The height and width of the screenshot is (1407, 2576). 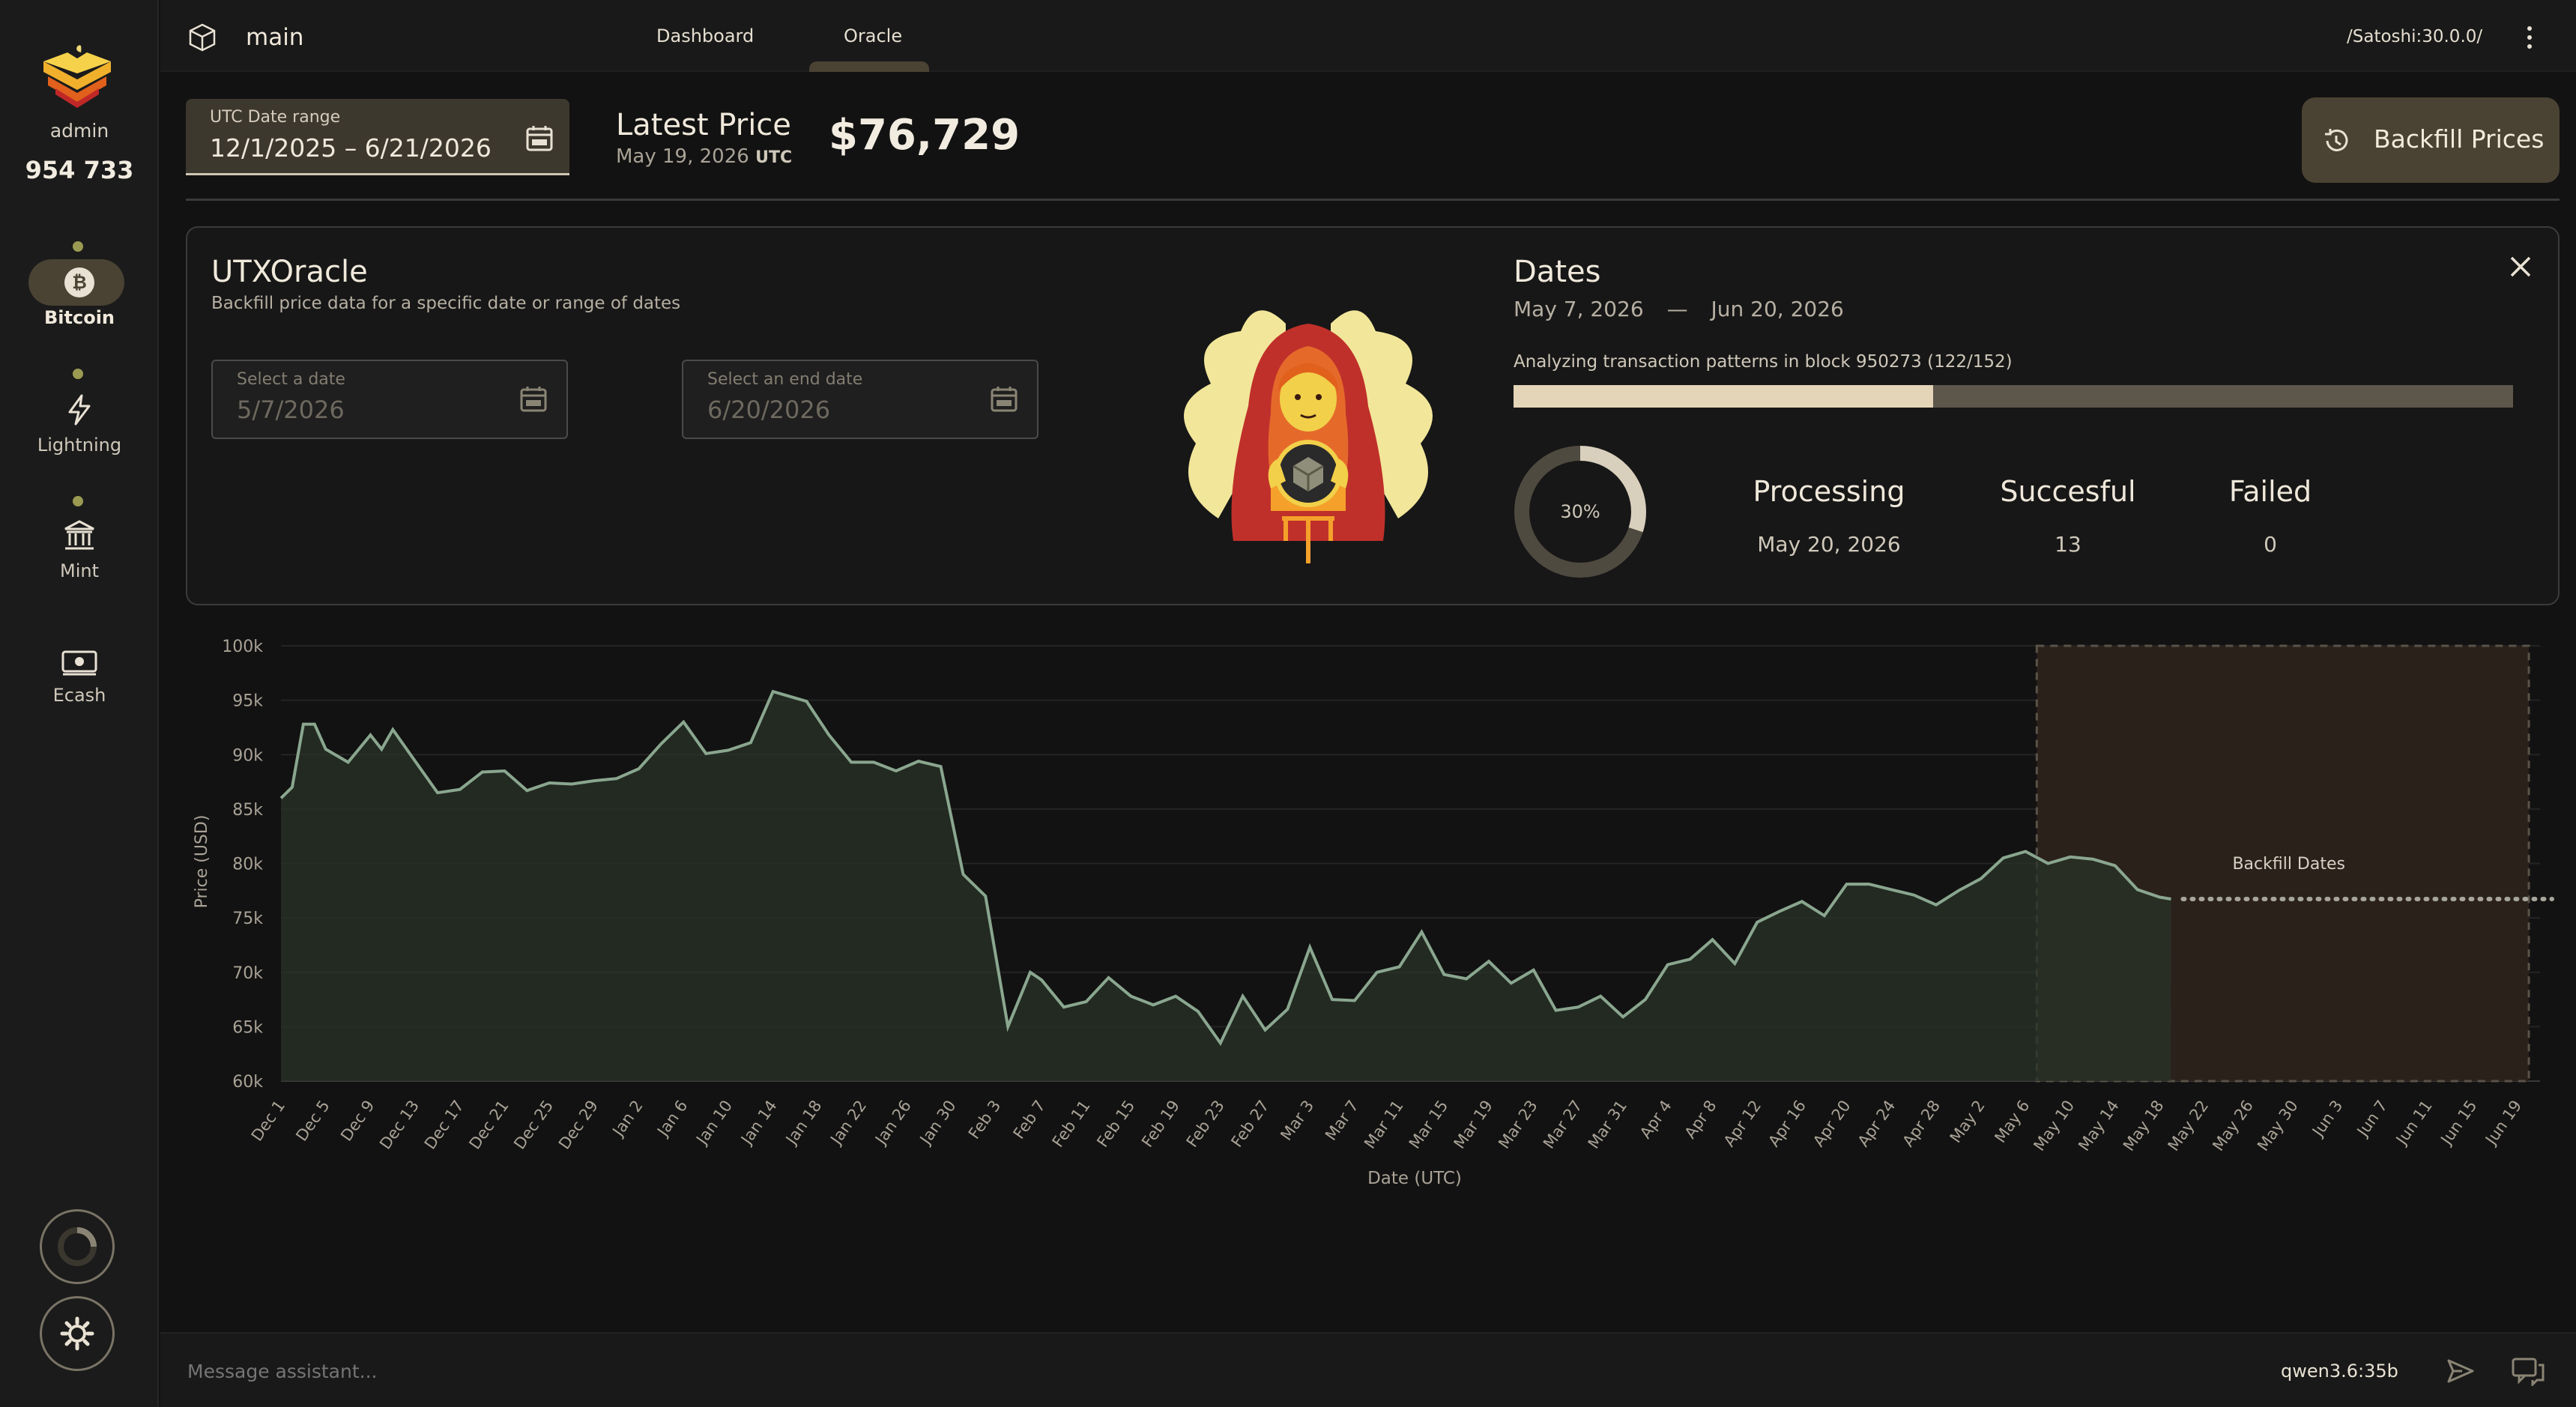 I want to click on x-tick-label: Mar 31, so click(x=1608, y=1124).